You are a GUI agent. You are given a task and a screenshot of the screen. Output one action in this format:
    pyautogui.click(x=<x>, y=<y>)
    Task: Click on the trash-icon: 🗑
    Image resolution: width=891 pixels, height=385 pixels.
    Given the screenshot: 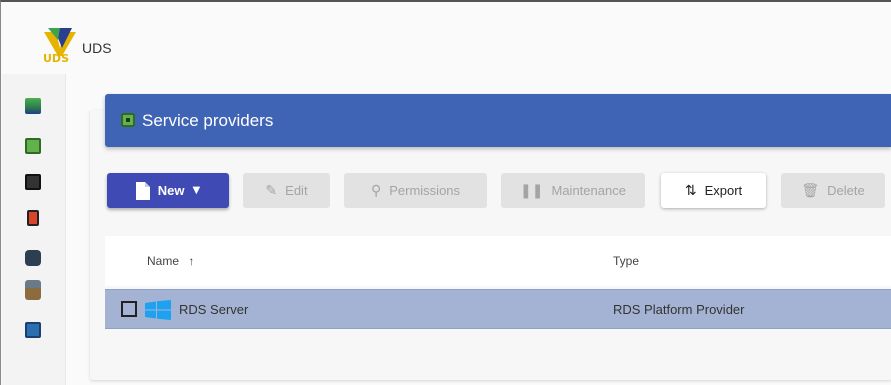 What is the action you would take?
    pyautogui.click(x=810, y=190)
    